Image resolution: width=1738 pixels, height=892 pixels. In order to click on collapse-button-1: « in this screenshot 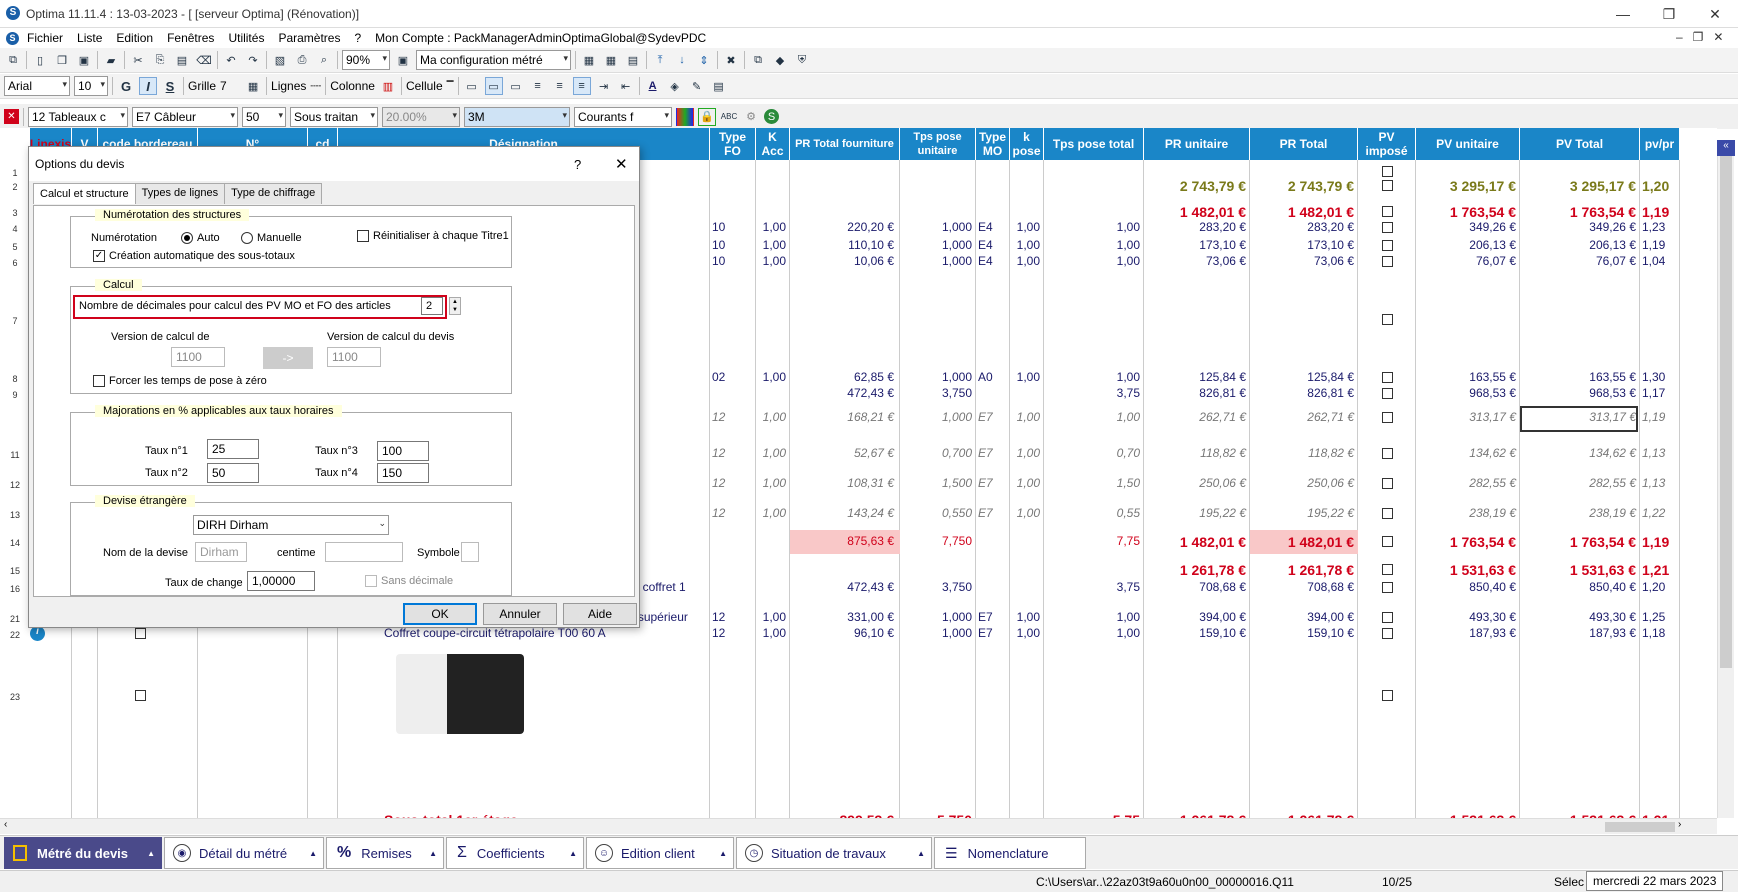, I will do `click(1726, 148)`.